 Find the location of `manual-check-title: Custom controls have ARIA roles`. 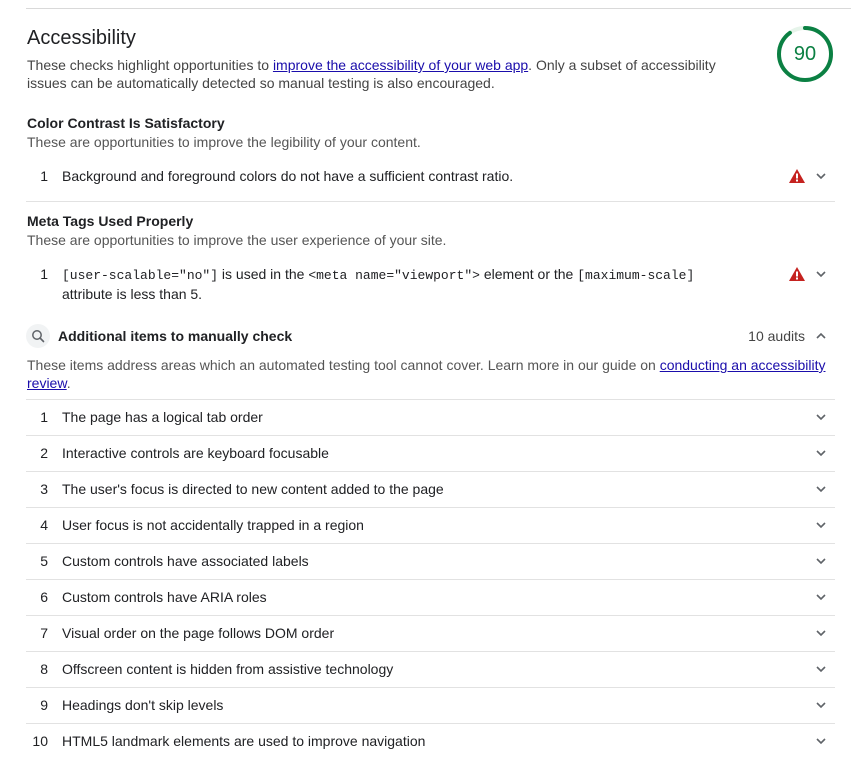

manual-check-title: Custom controls have ARIA roles is located at coordinates (164, 597).